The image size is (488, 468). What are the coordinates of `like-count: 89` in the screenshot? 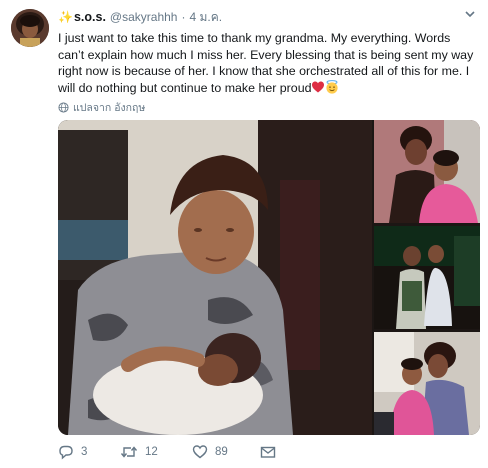 It's located at (221, 452).